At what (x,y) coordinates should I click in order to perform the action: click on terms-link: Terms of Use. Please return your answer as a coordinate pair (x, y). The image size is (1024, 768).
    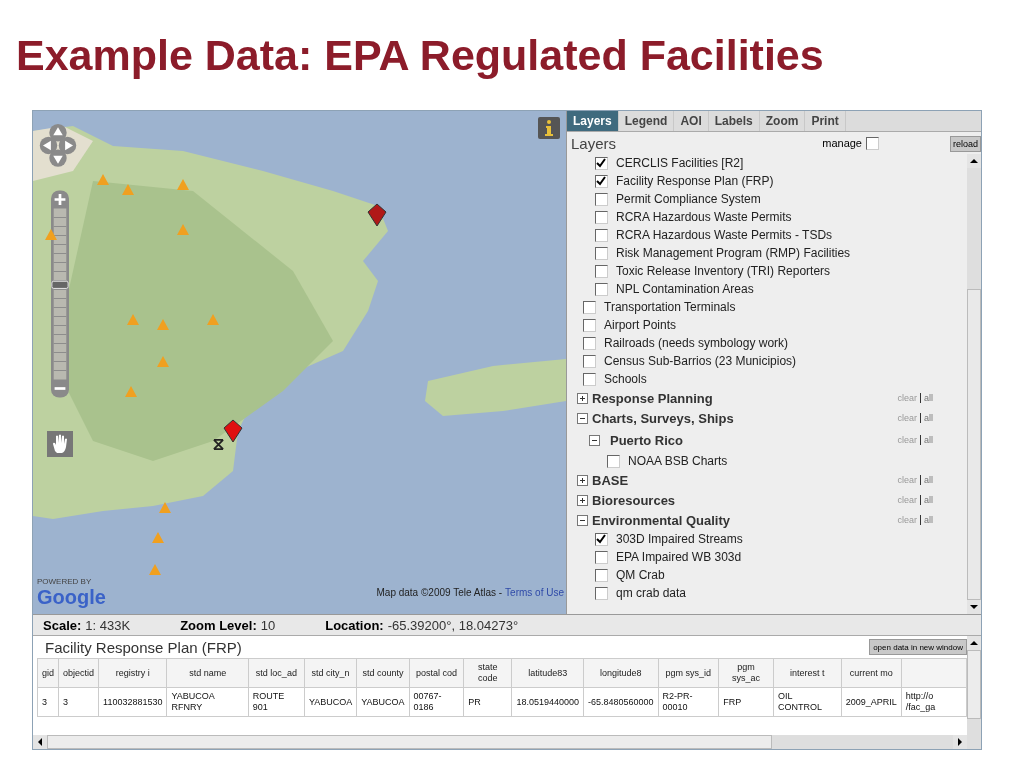
    Looking at the image, I should click on (534, 592).